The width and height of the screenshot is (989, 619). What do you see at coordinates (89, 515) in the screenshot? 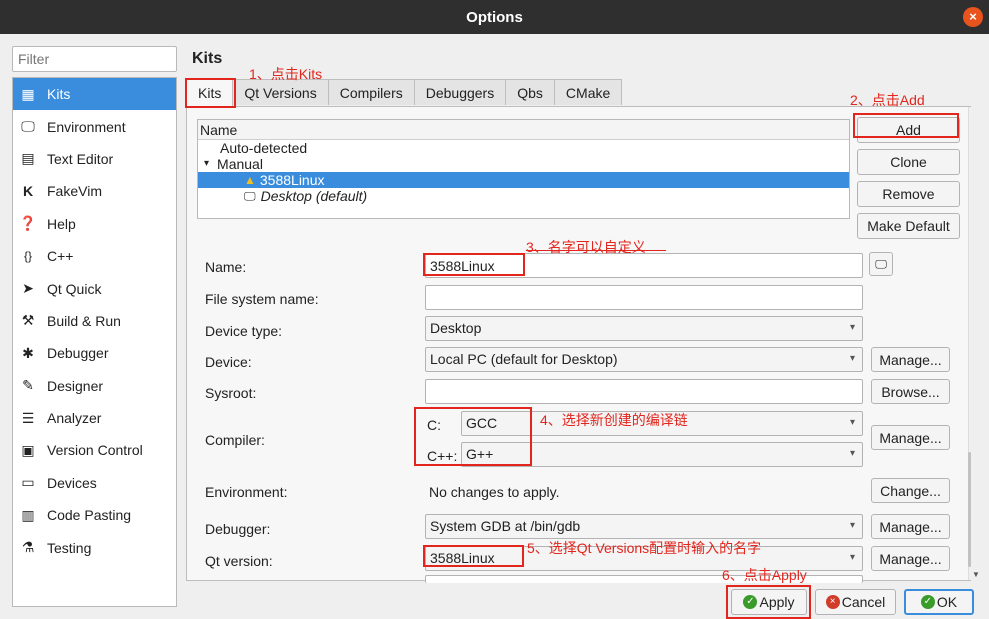
I see `sidebar-item-label: Code Pasting` at bounding box center [89, 515].